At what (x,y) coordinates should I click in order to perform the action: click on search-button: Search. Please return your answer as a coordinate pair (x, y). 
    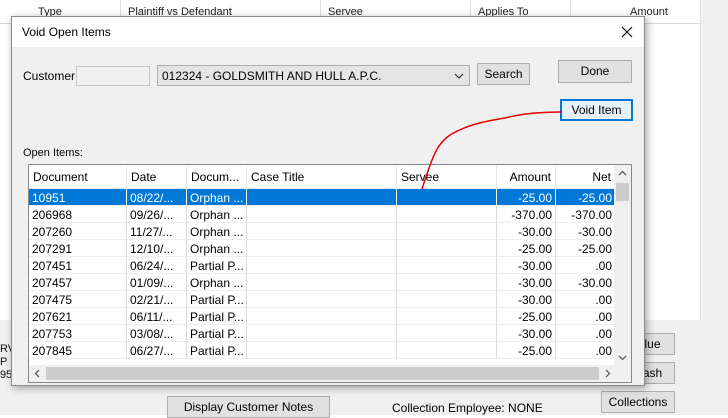
    Looking at the image, I should click on (503, 74).